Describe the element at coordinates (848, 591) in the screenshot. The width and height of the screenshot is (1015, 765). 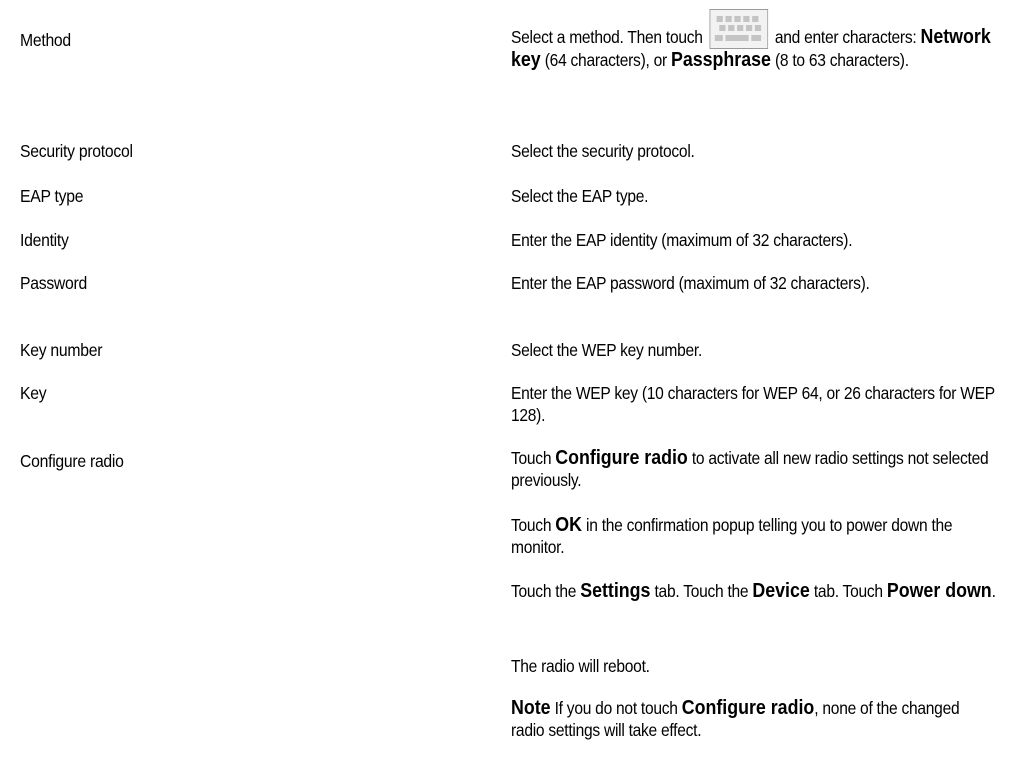
I see `desc-text: tab. Touch` at that location.